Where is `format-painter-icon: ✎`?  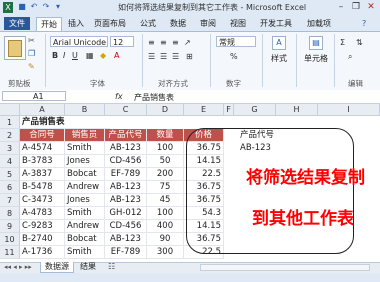 format-painter-icon: ✎ is located at coordinates (31, 66).